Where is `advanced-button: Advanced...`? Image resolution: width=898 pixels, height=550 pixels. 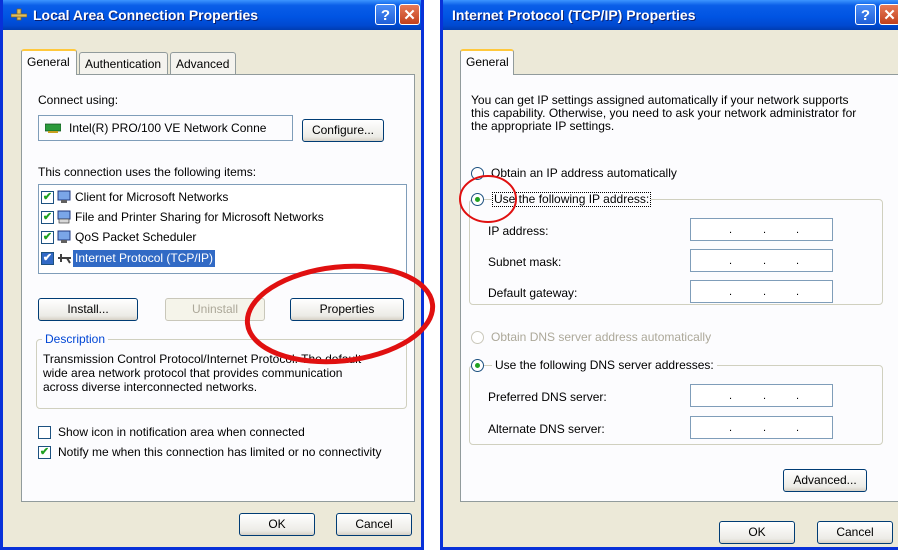 advanced-button: Advanced... is located at coordinates (825, 480).